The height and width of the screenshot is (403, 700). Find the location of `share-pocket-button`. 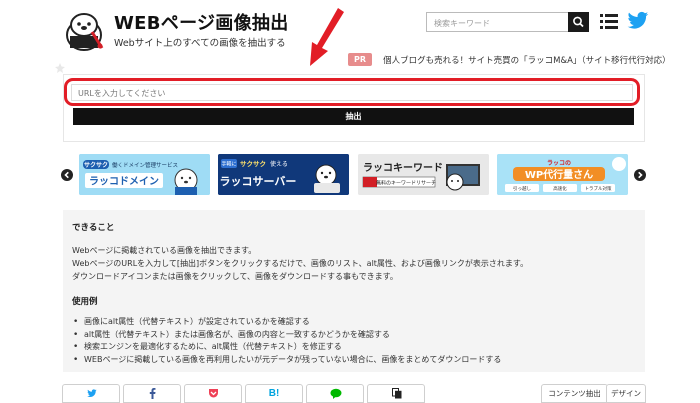

share-pocket-button is located at coordinates (213, 393).